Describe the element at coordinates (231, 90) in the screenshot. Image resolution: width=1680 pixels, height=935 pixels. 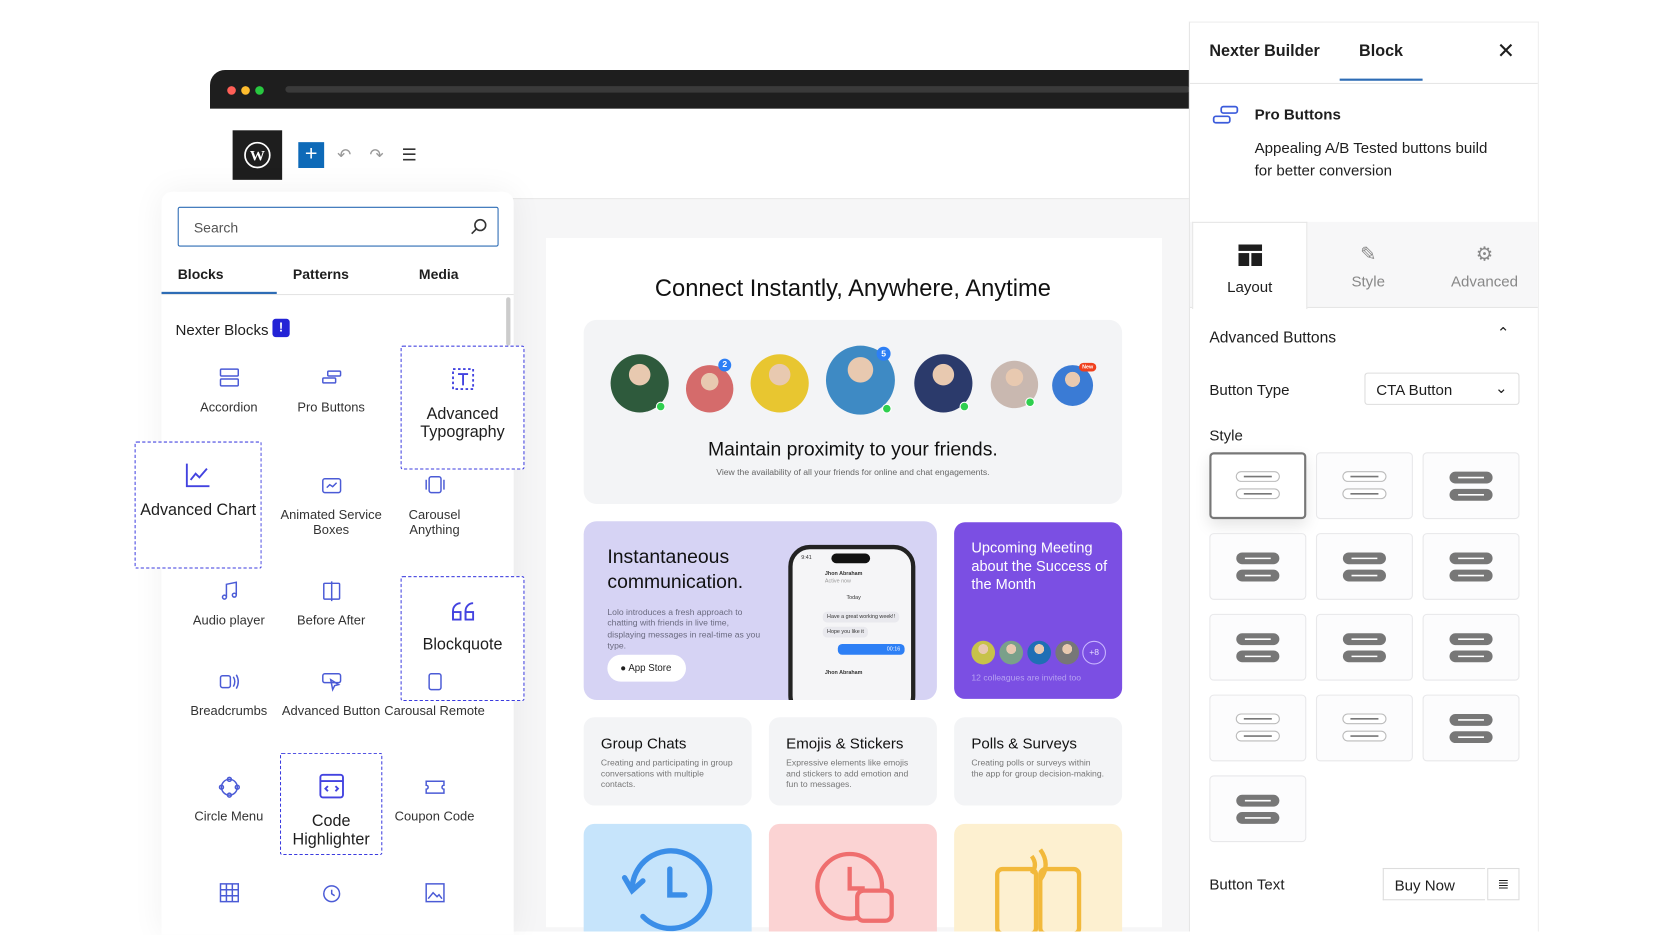
I see `close-dot` at that location.